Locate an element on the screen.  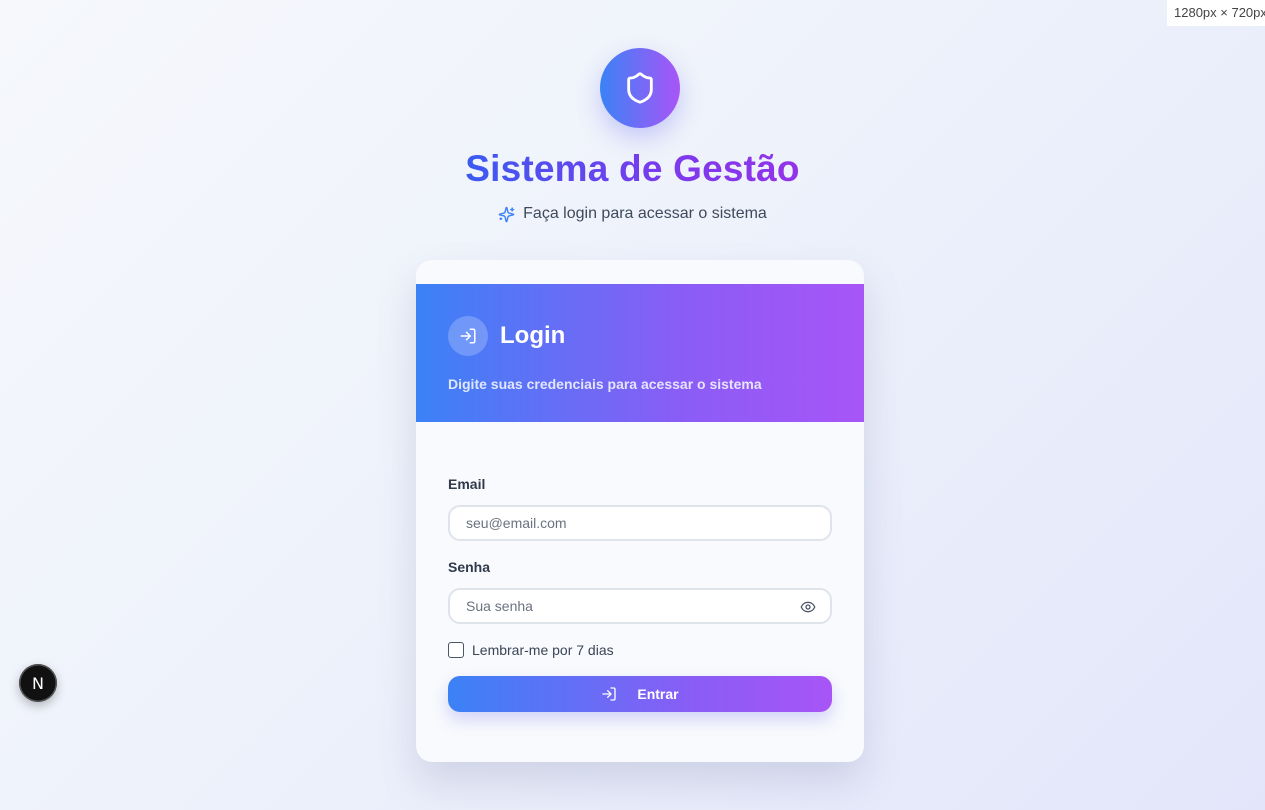
login-form: Email Senha Lembrar-me por 7 dias is located at coordinates (640, 594).